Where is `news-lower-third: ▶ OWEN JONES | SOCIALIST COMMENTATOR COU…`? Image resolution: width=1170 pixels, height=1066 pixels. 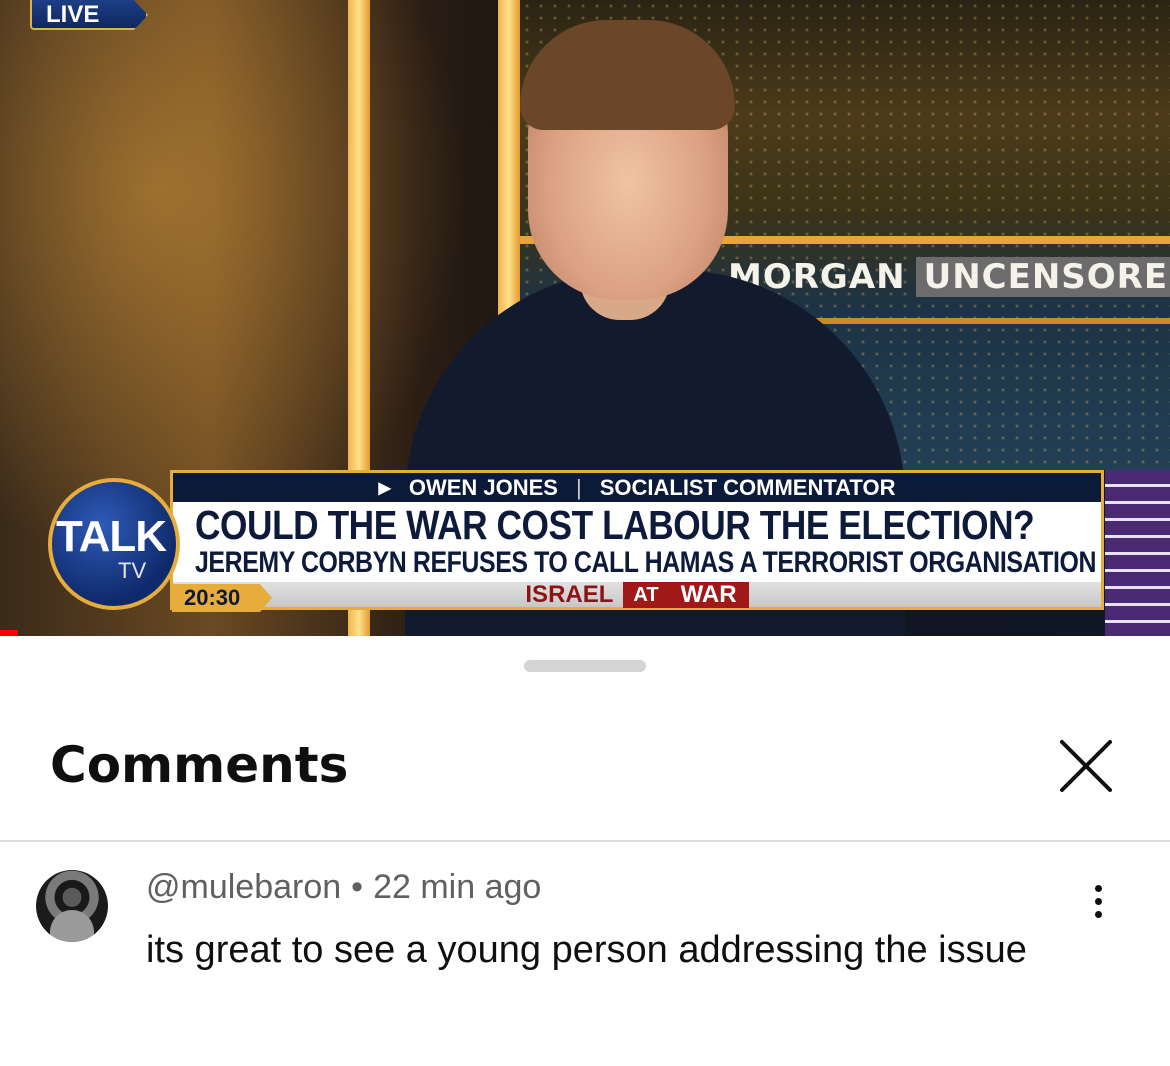 news-lower-third: ▶ OWEN JONES | SOCIALIST COMMENTATOR COU… is located at coordinates (637, 540).